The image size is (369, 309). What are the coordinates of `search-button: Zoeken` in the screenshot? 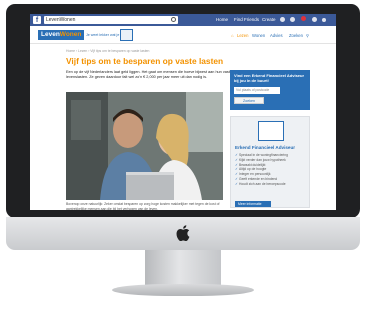 It's located at (249, 100).